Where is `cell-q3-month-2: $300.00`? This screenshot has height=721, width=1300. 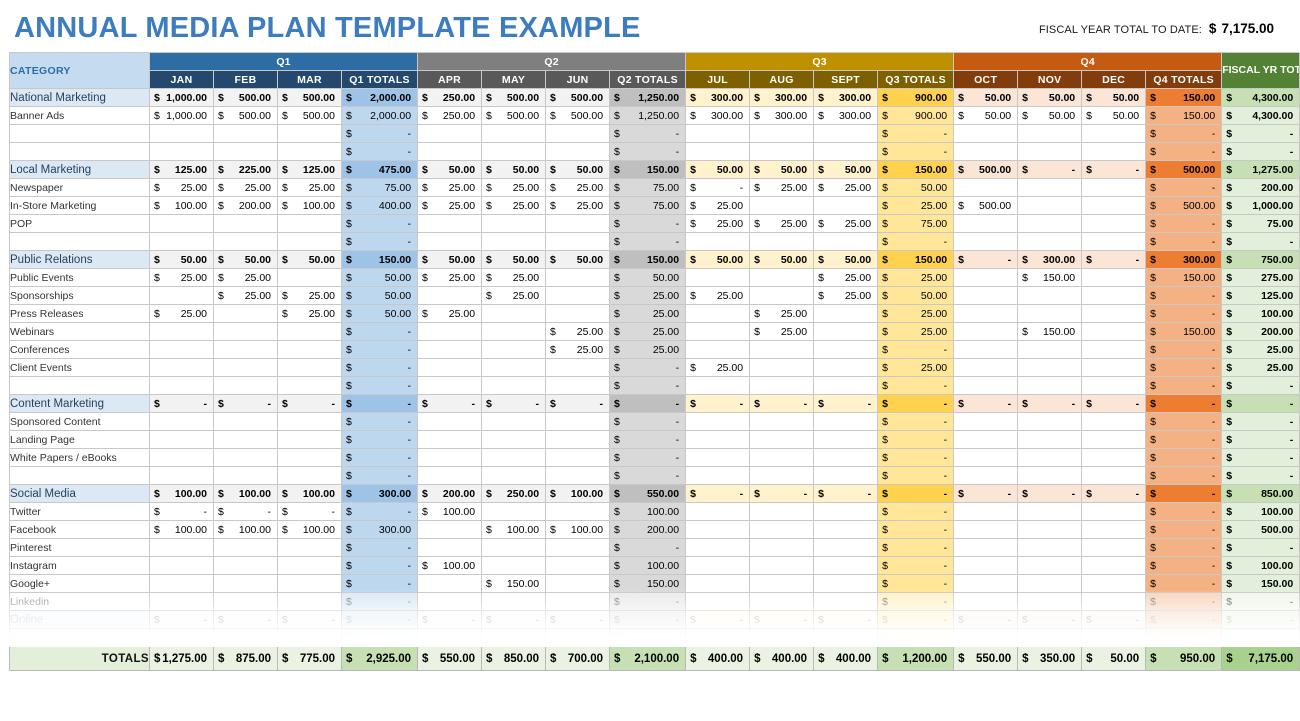
cell-q3-month-2: $300.00 is located at coordinates (782, 115).